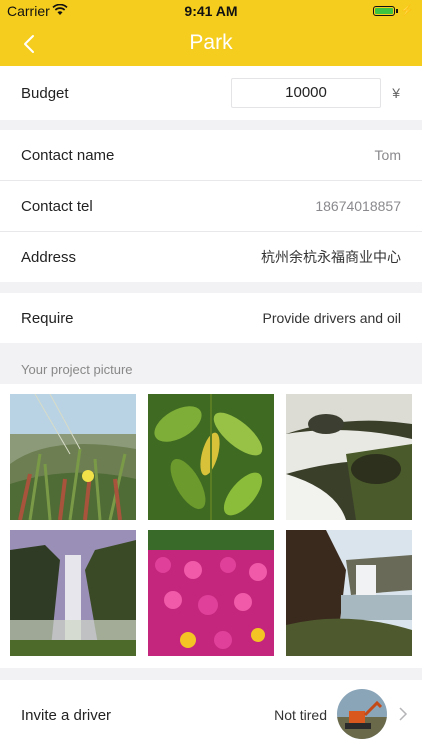 Image resolution: width=422 pixels, height=750 pixels. What do you see at coordinates (211, 457) in the screenshot?
I see `green-leaves-photo` at bounding box center [211, 457].